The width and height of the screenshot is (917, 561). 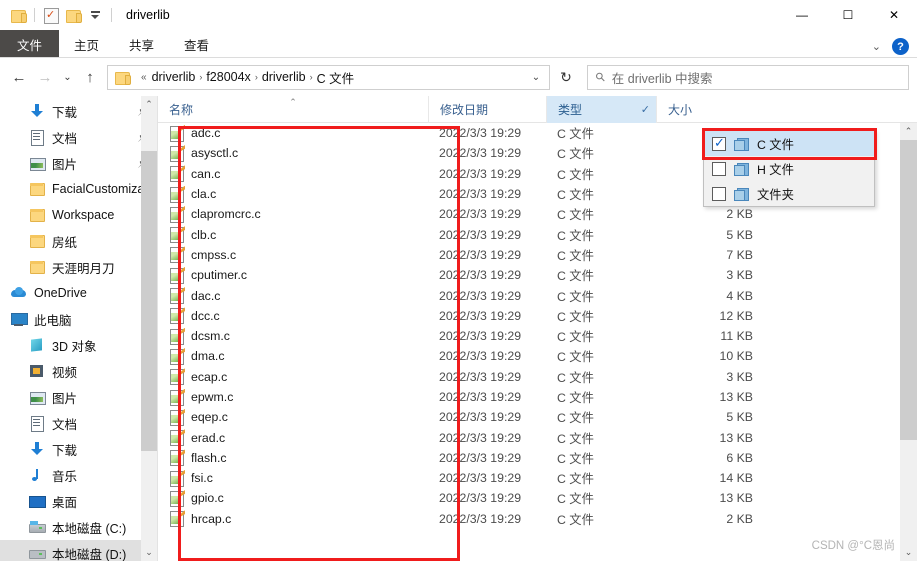 I want to click on table-row: clapromcrc.c 2022/3/3 19:29 C 文件 2 KB, so click(x=529, y=214).